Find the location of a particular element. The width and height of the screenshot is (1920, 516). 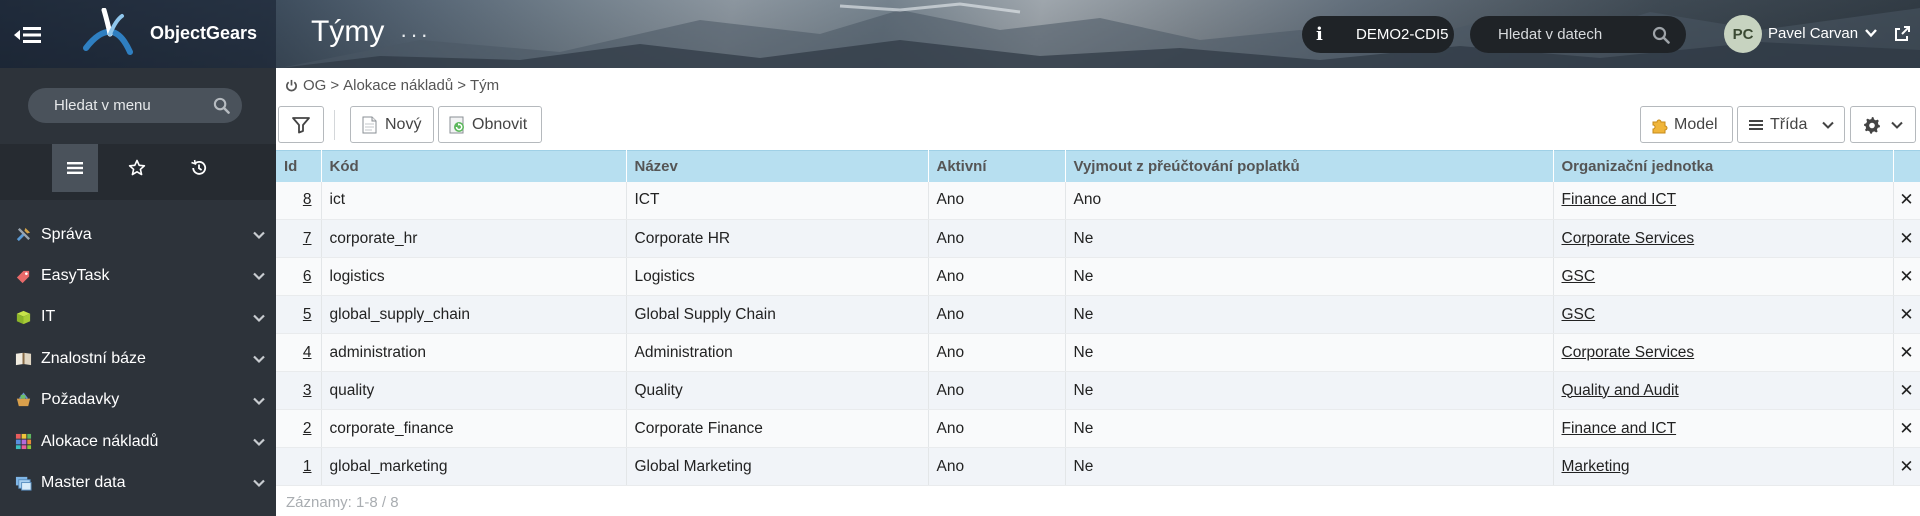

refresh-button-label: Obnovit is located at coordinates (500, 124).